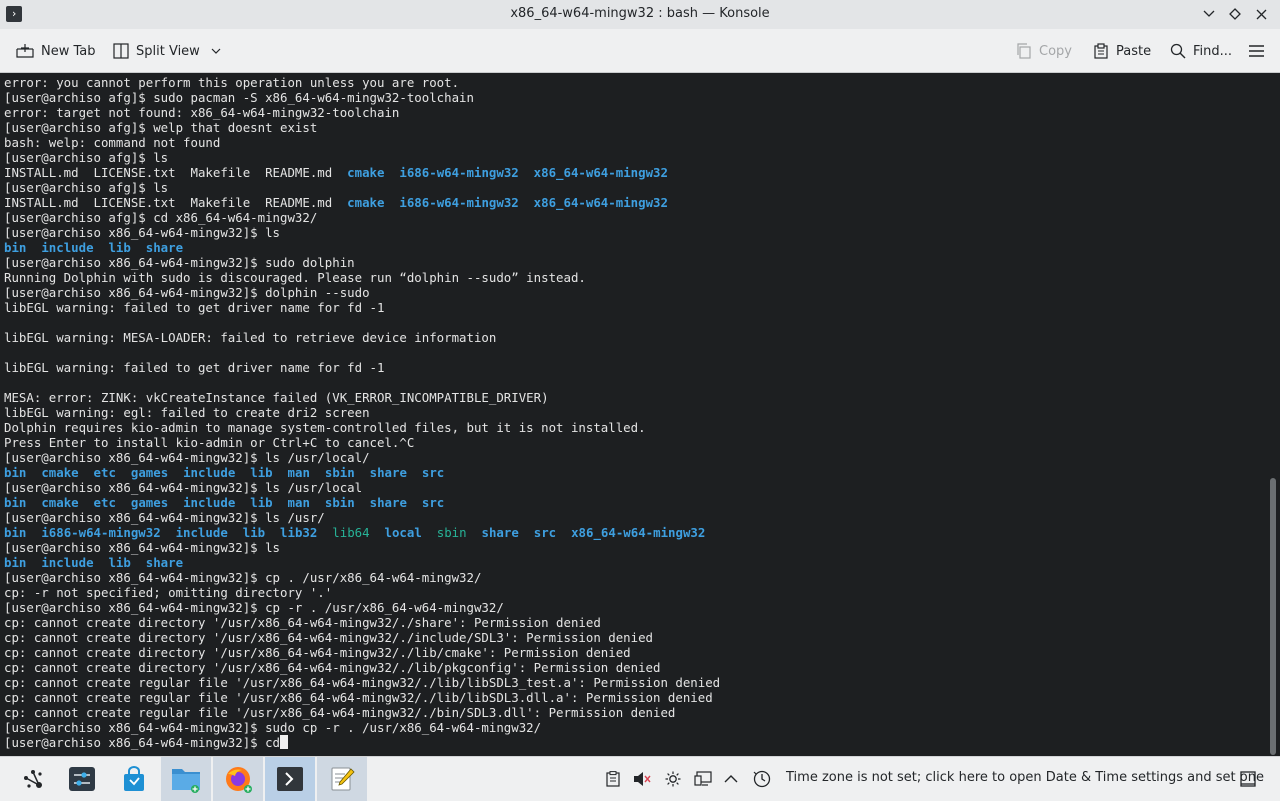 Image resolution: width=1280 pixels, height=801 pixels. What do you see at coordinates (134, 779) in the screenshot?
I see `discover-task` at bounding box center [134, 779].